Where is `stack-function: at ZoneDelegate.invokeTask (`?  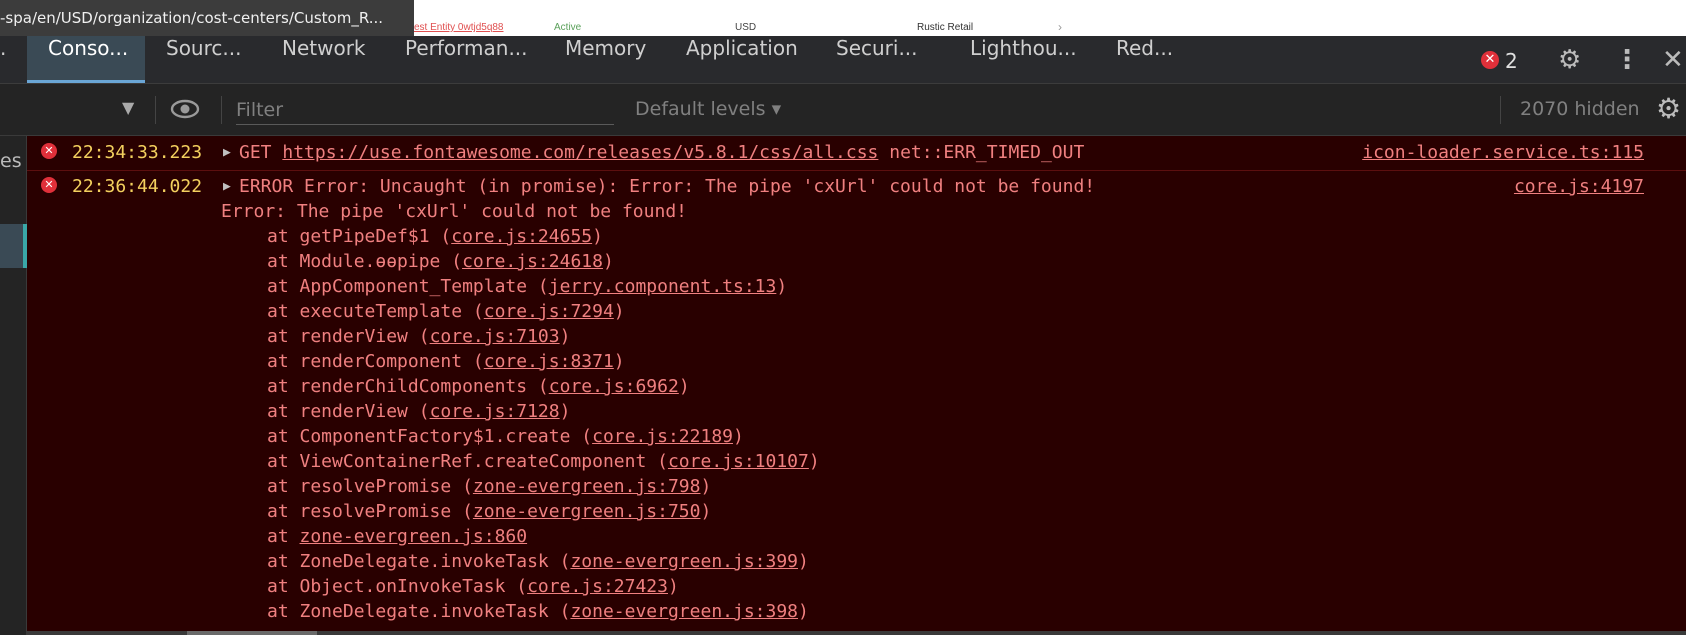
stack-function: at ZoneDelegate.invokeTask ( is located at coordinates (419, 611).